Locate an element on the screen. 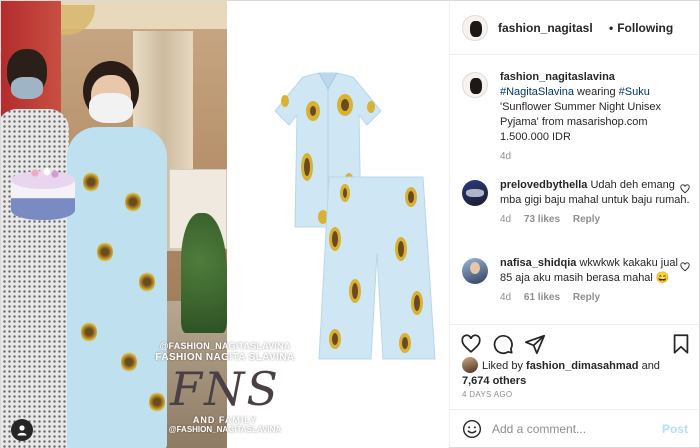 The height and width of the screenshot is (448, 700). comment-input is located at coordinates (572, 428).